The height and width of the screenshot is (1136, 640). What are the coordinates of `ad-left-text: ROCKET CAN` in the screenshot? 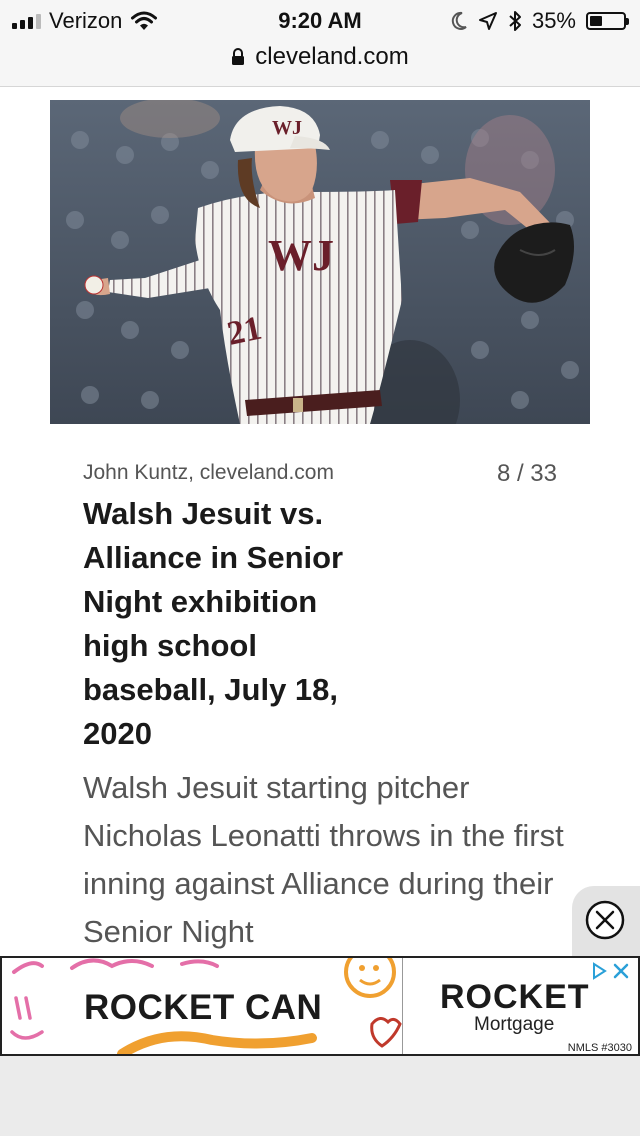 It's located at (203, 1007).